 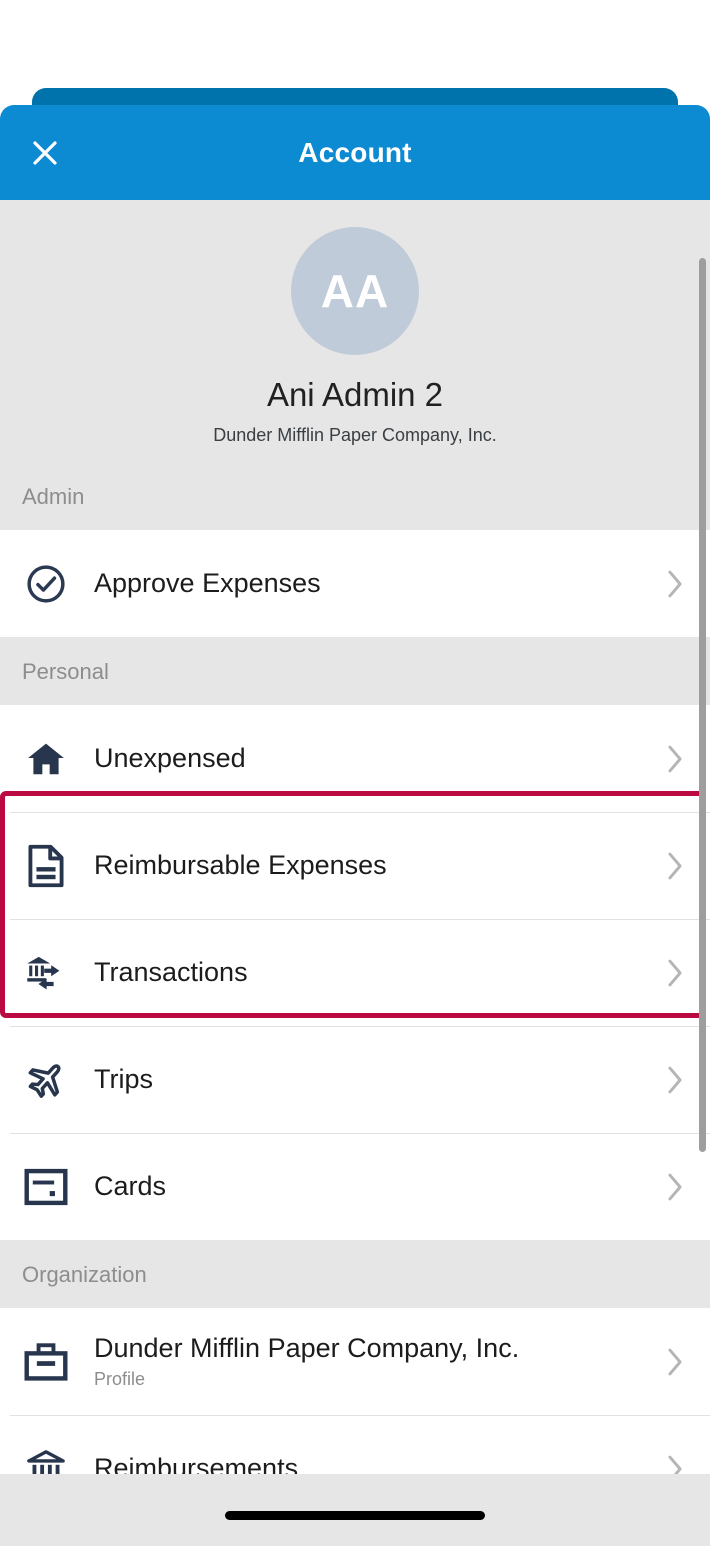 What do you see at coordinates (374, 972) in the screenshot?
I see `row-text: Transactions` at bounding box center [374, 972].